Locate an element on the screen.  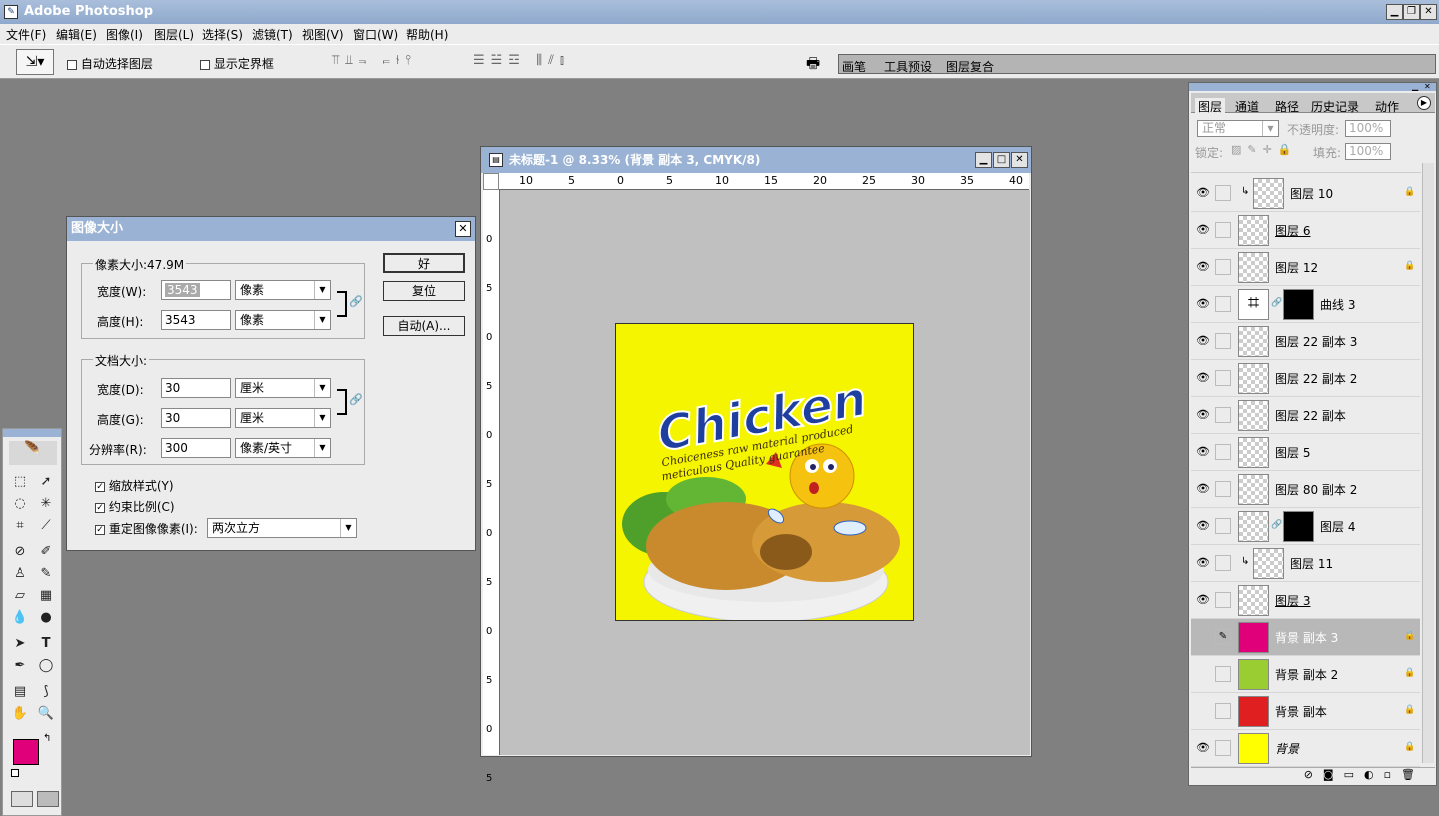
close-icon: ✕ is located at coordinates (1428, 12).